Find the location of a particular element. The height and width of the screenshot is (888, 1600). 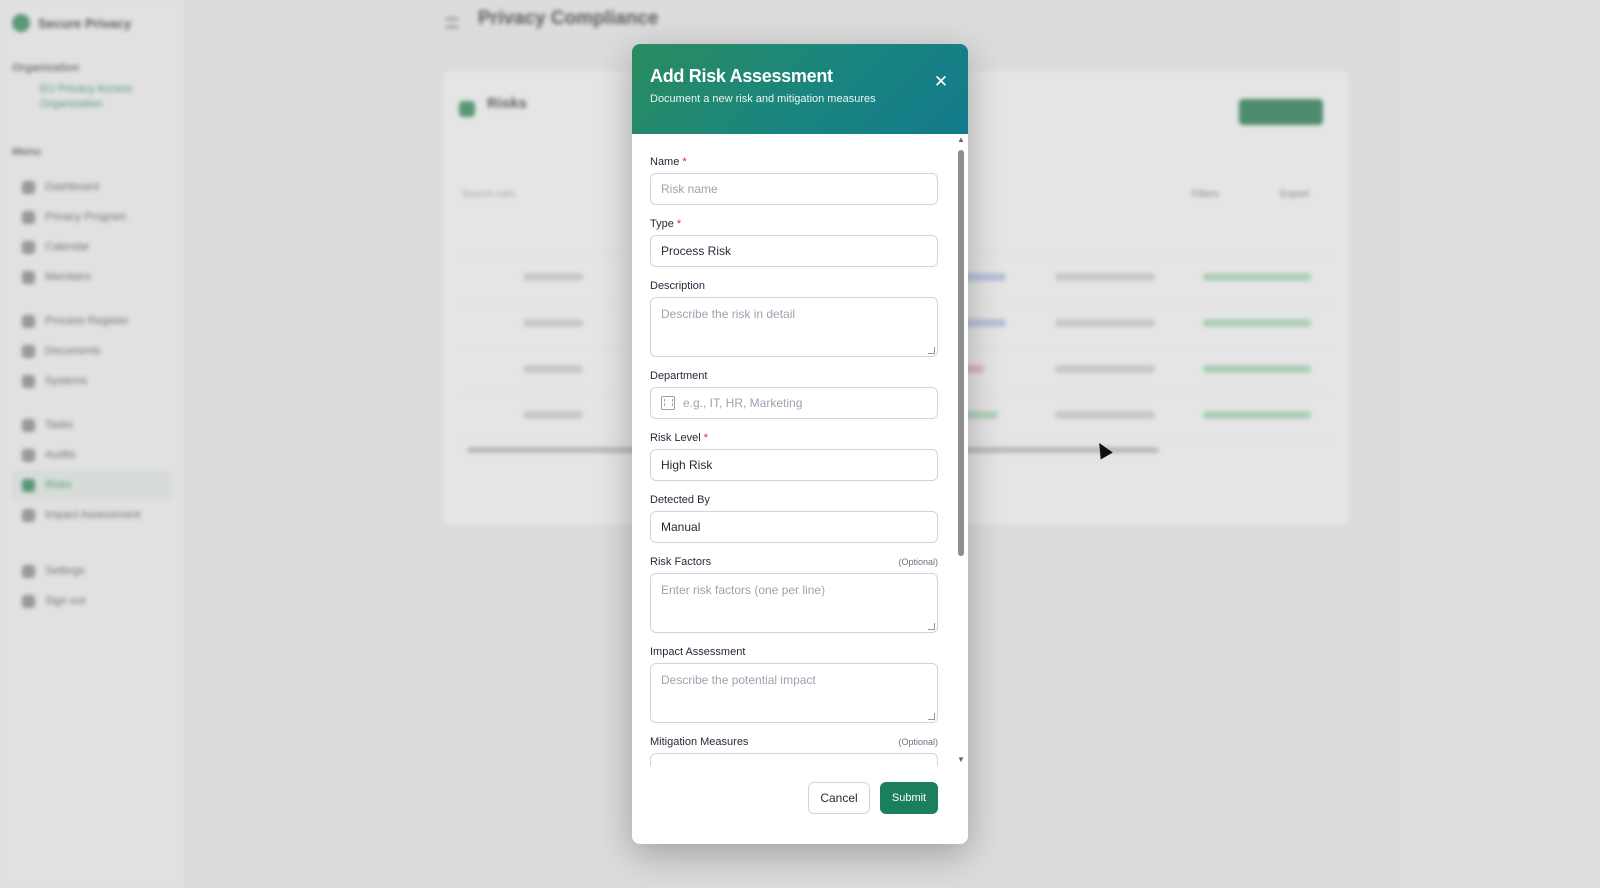

building-icon is located at coordinates (668, 403).